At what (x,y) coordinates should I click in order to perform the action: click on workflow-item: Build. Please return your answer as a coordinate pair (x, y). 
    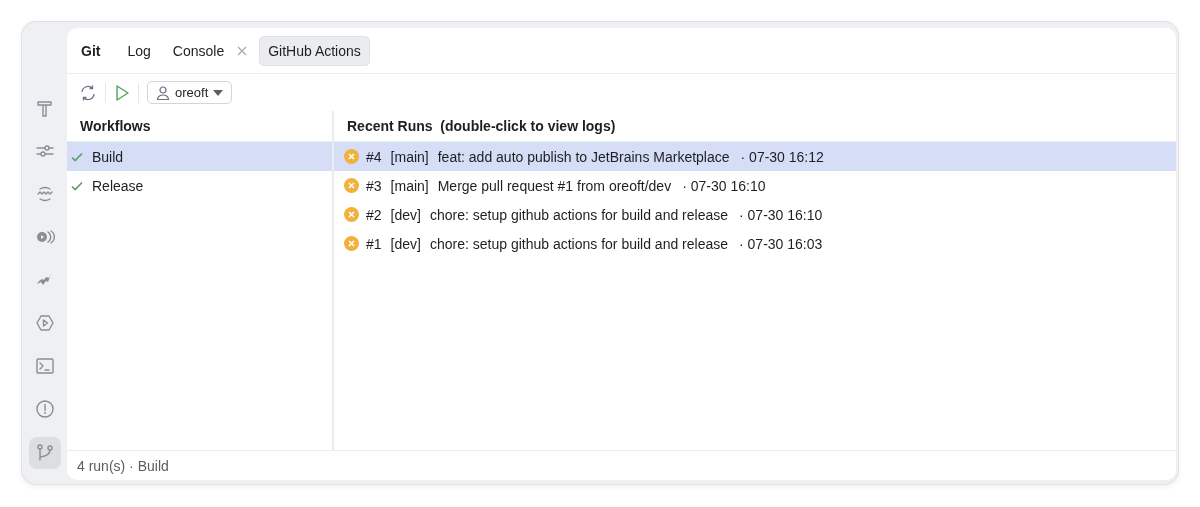
    Looking at the image, I should click on (199, 156).